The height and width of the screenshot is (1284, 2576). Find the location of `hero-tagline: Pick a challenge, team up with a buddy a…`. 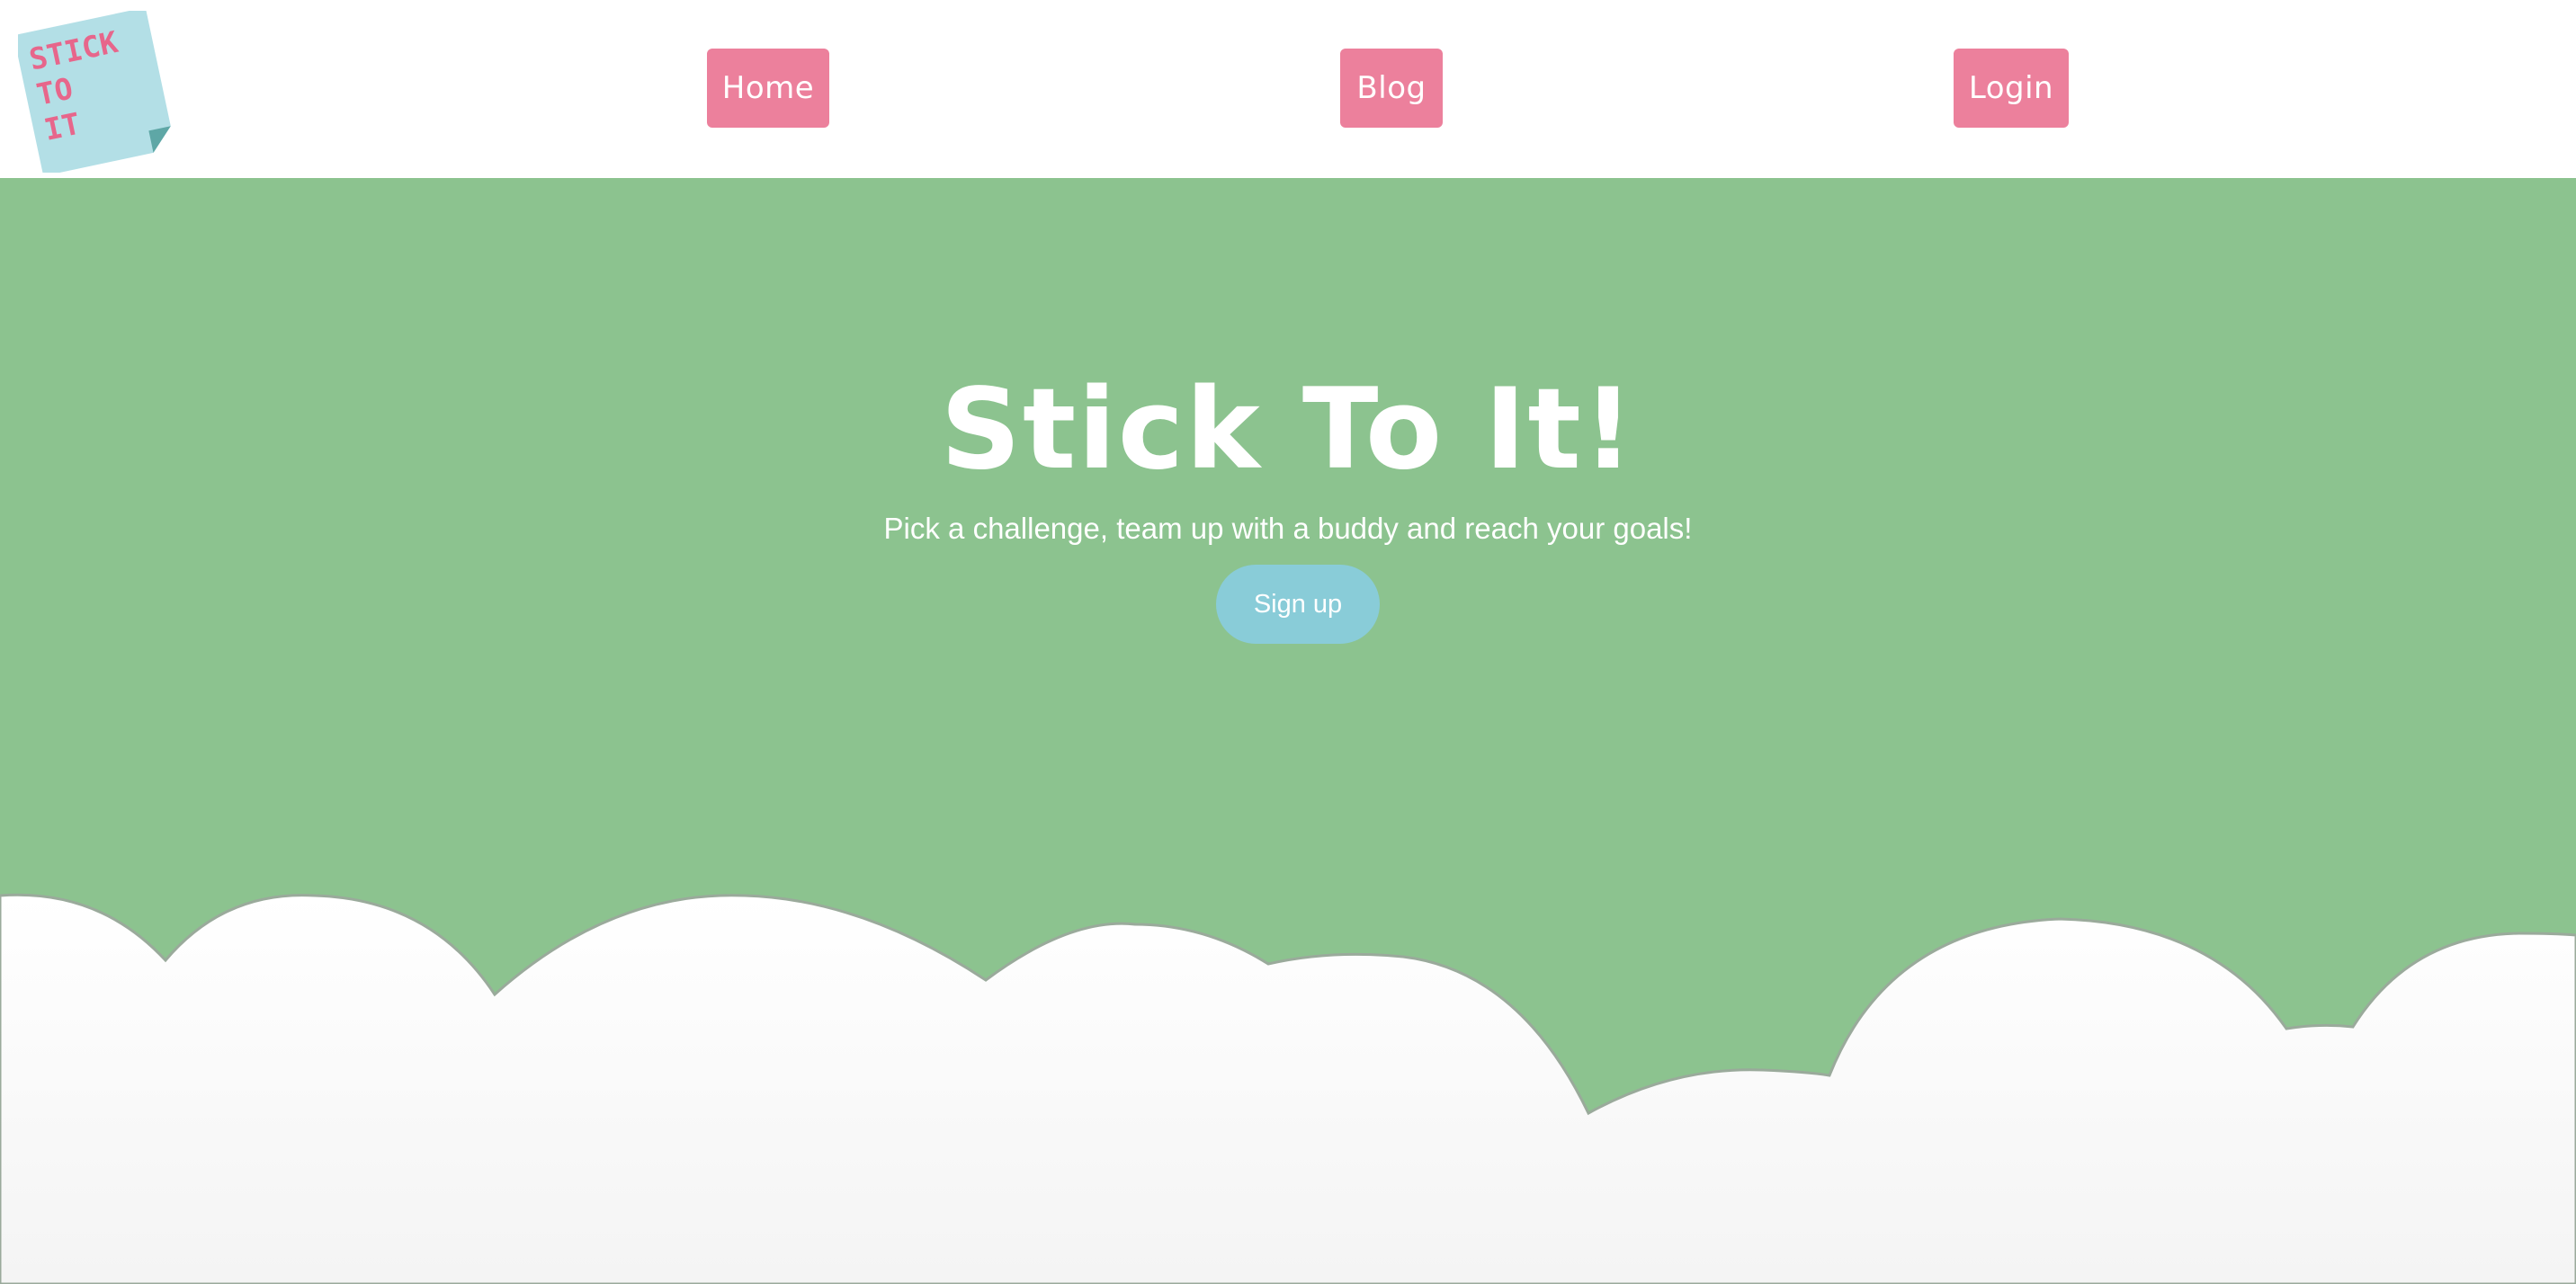

hero-tagline: Pick a challenge, team up with a buddy a… is located at coordinates (1288, 528).